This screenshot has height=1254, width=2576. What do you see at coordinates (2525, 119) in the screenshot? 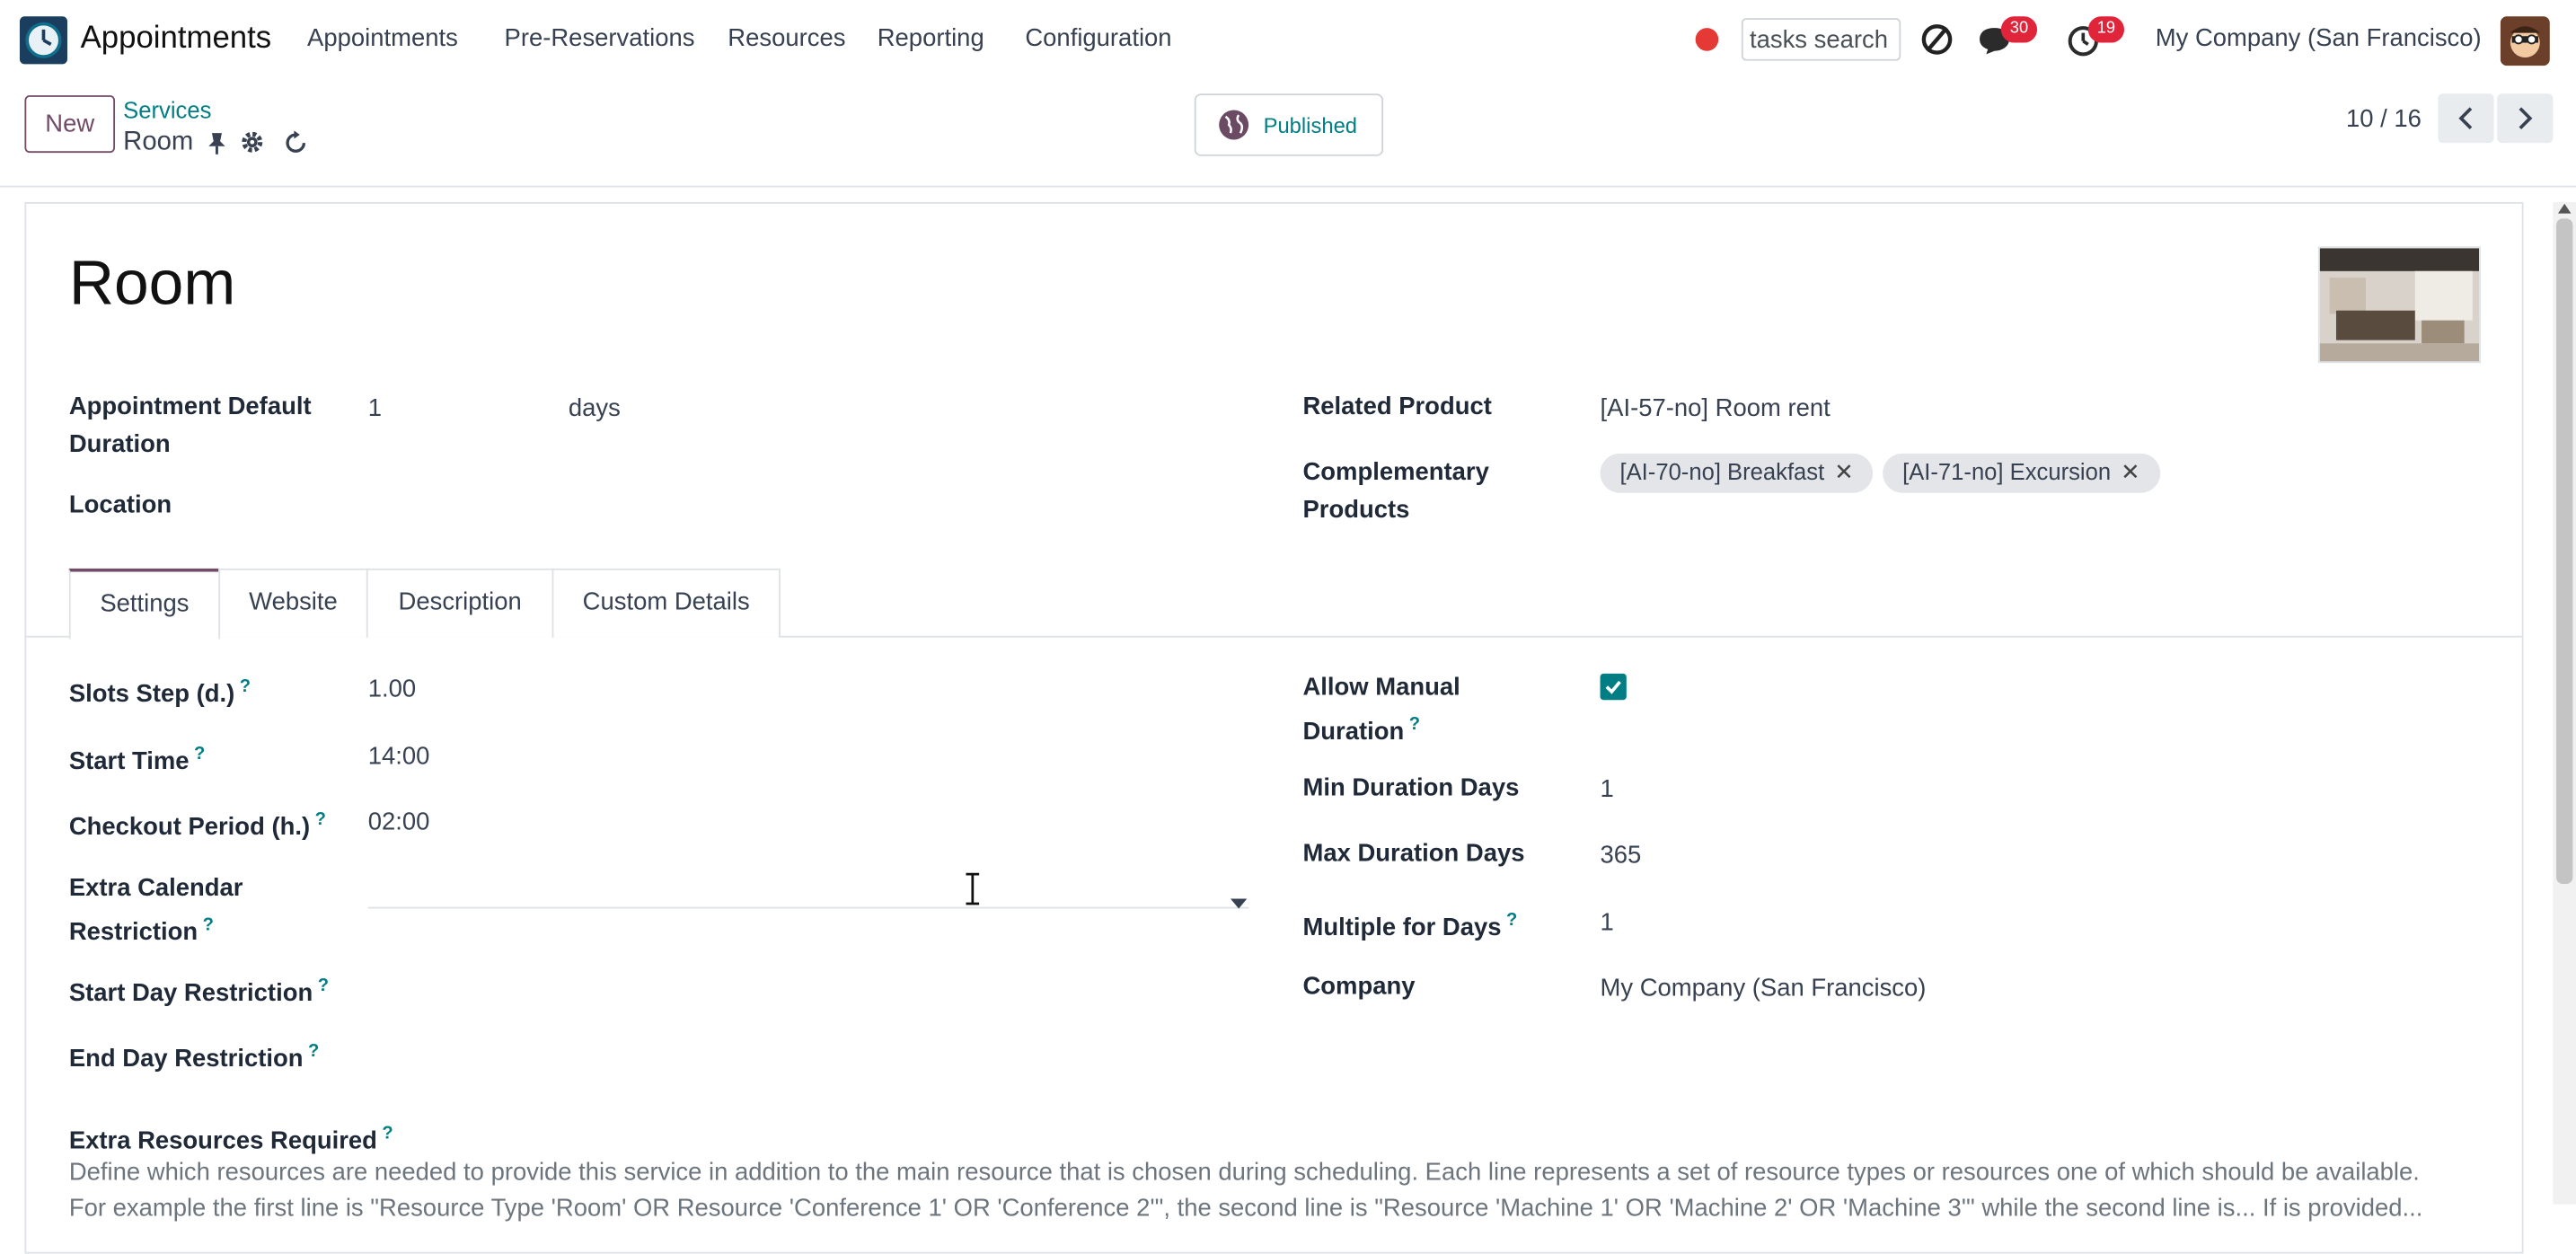
I see `pager-next-button` at bounding box center [2525, 119].